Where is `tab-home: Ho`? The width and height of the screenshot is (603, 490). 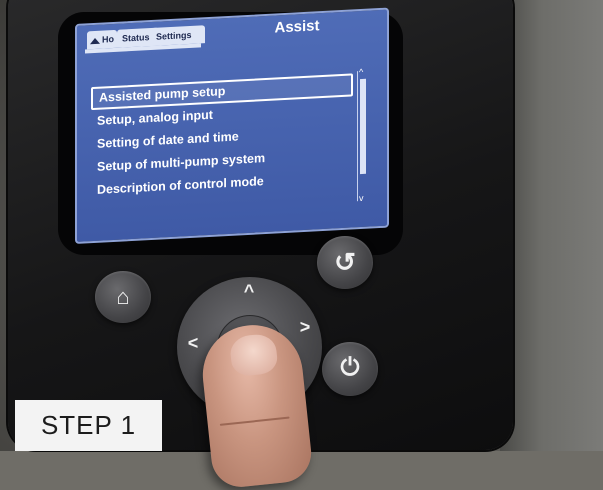
tab-home: Ho is located at coordinates (102, 39).